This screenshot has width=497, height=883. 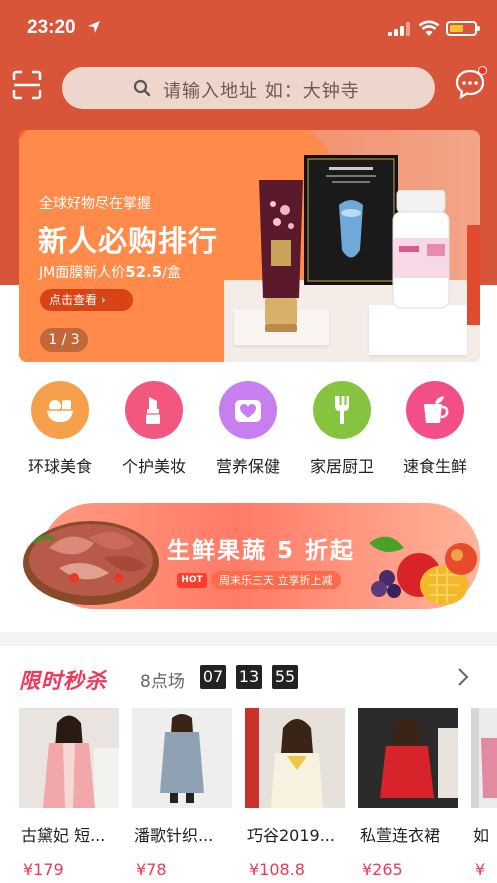 I want to click on lipstick-icon, so click(x=153, y=410).